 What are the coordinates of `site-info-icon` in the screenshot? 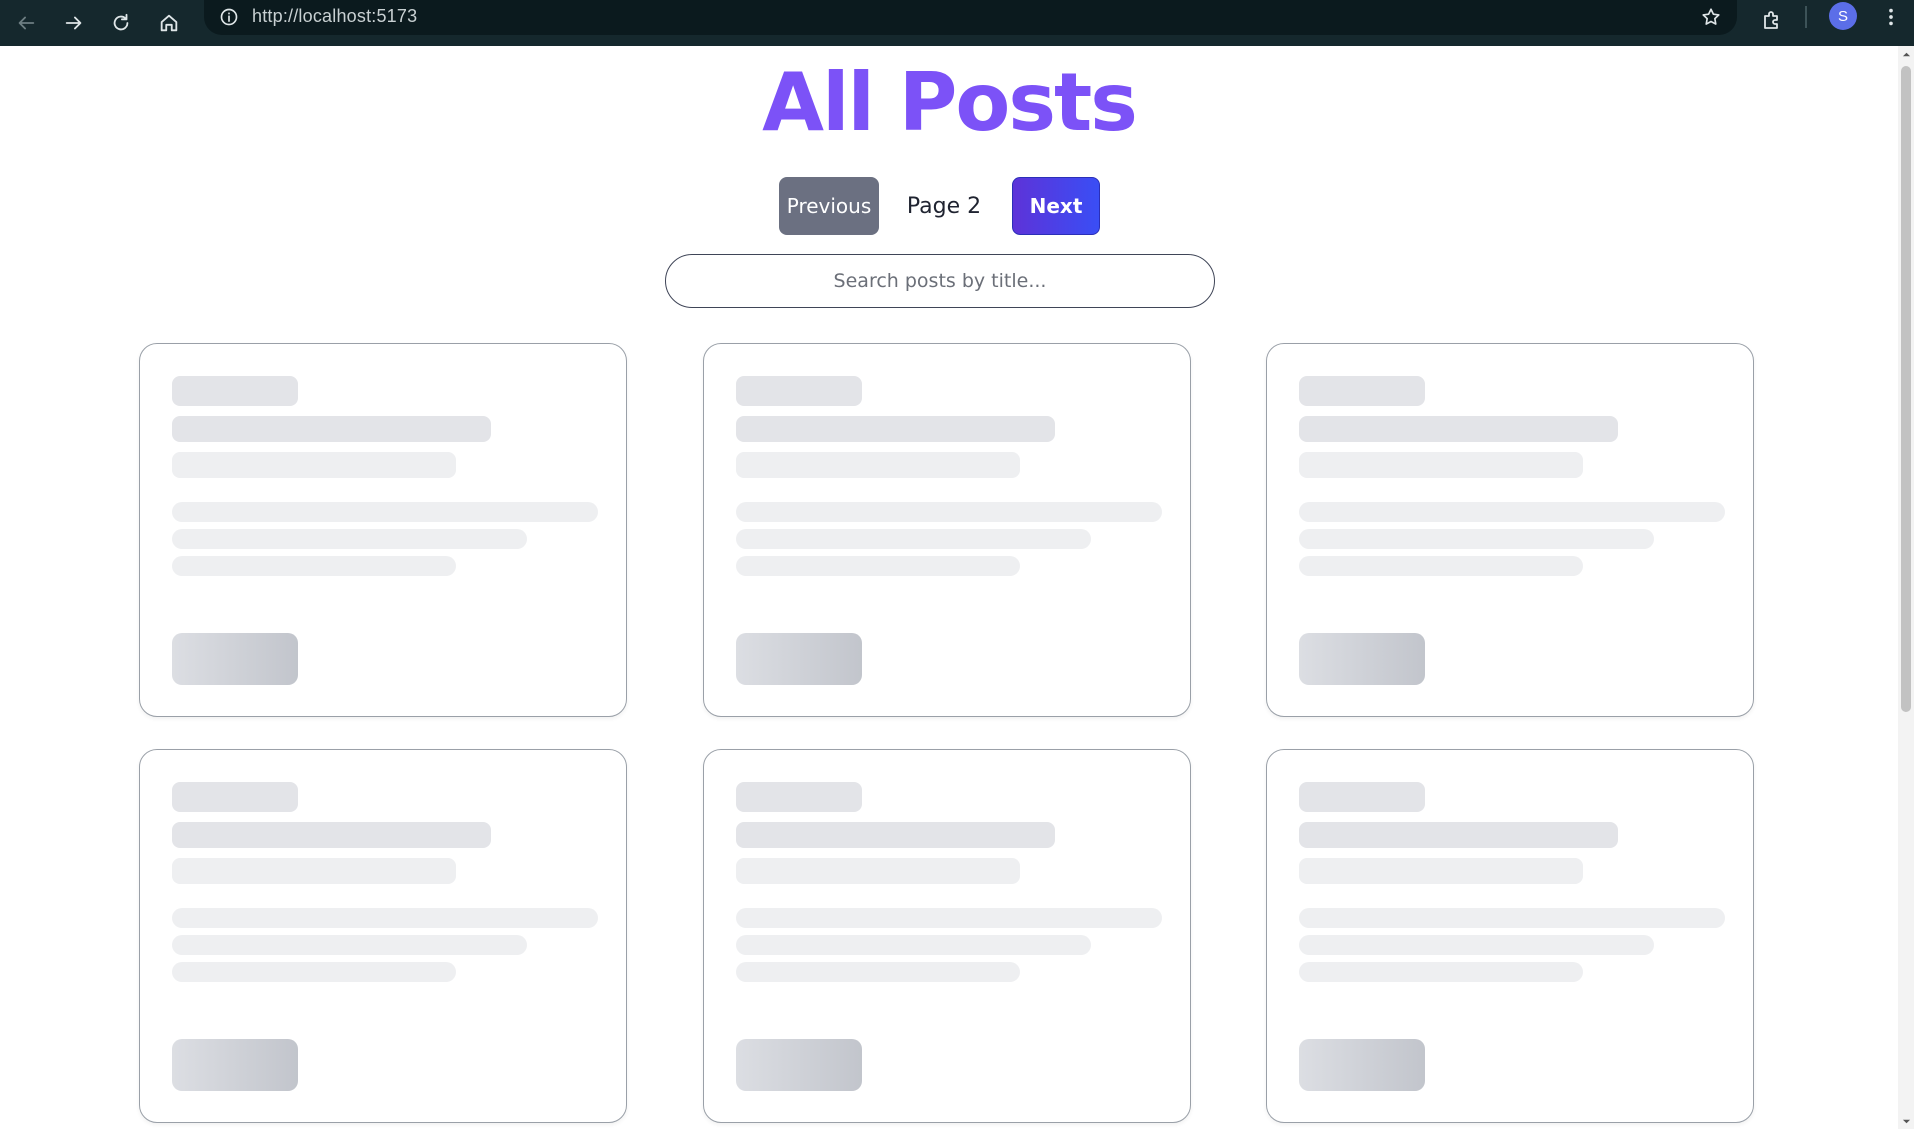 It's located at (229, 17).